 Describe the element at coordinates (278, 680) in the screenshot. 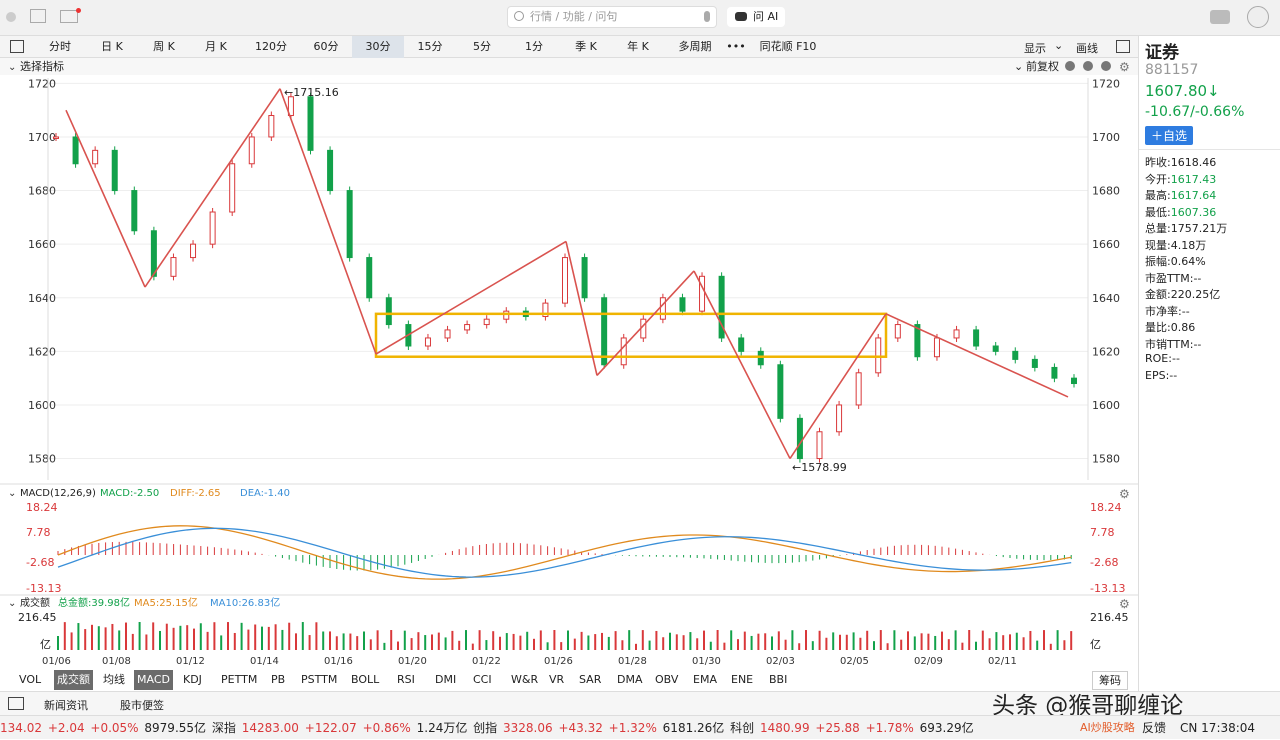

I see `indicator-tab-6: PB` at that location.